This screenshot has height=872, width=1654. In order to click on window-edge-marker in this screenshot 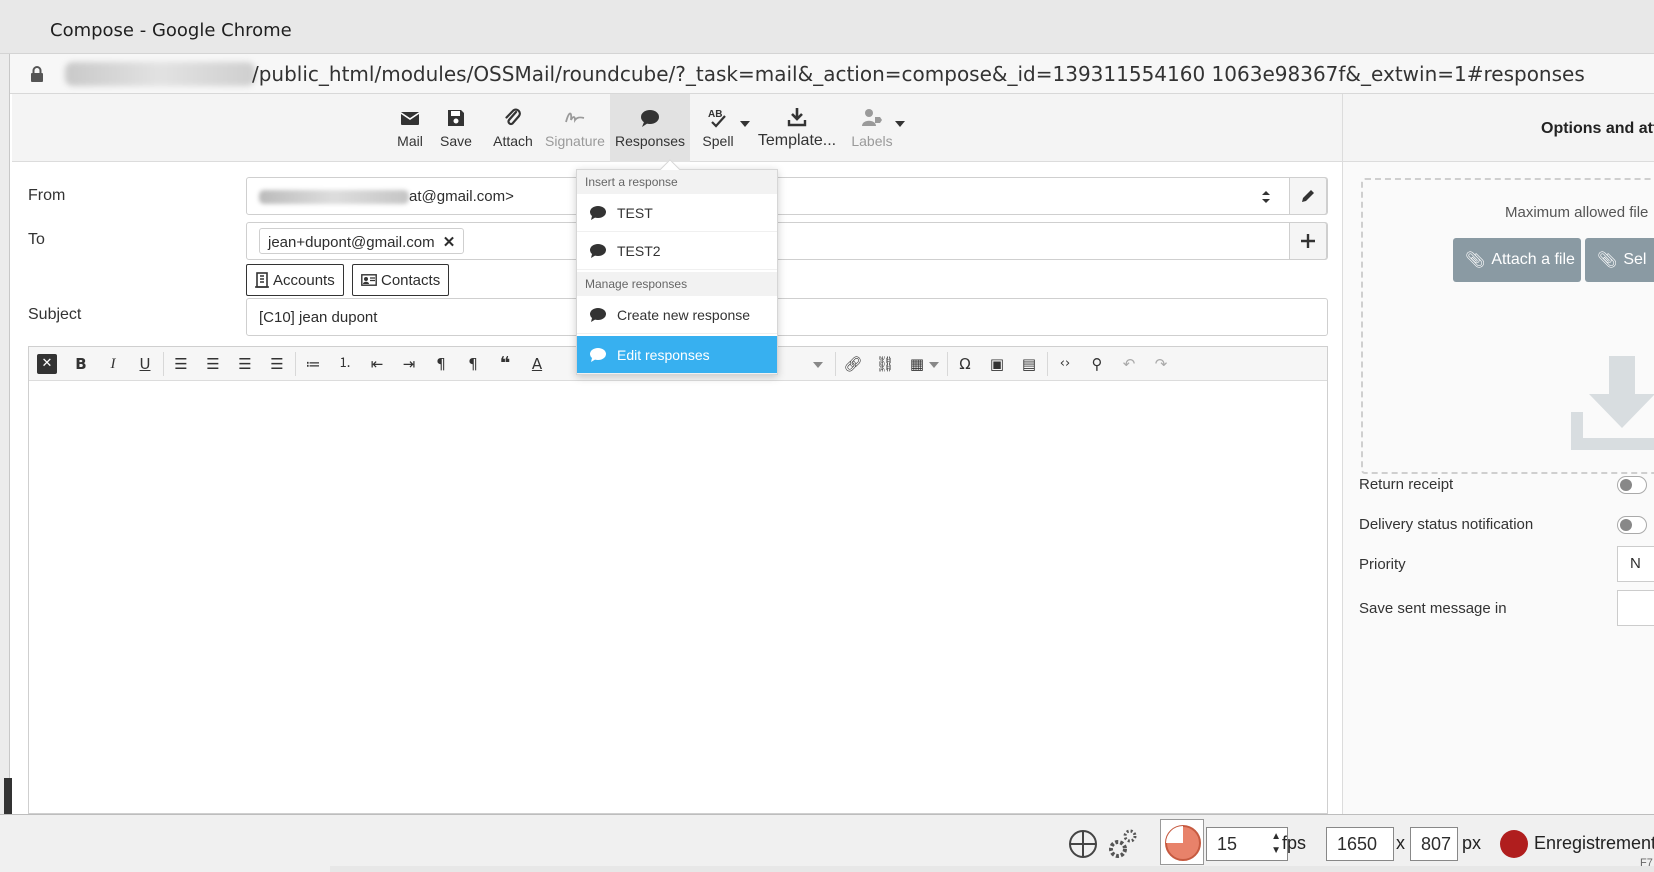, I will do `click(8, 796)`.